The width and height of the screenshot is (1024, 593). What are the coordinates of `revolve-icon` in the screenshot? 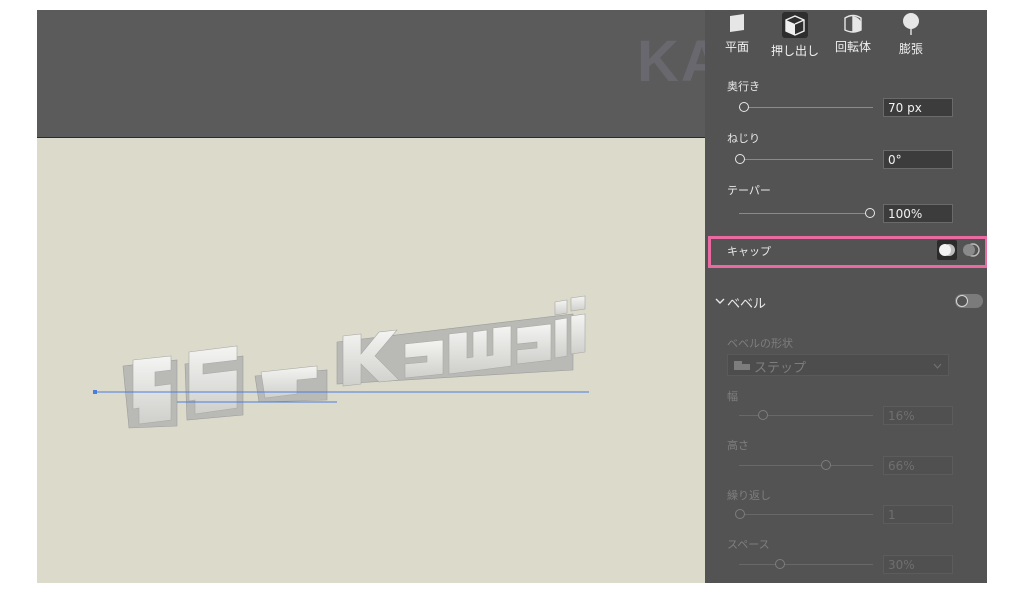 It's located at (853, 23).